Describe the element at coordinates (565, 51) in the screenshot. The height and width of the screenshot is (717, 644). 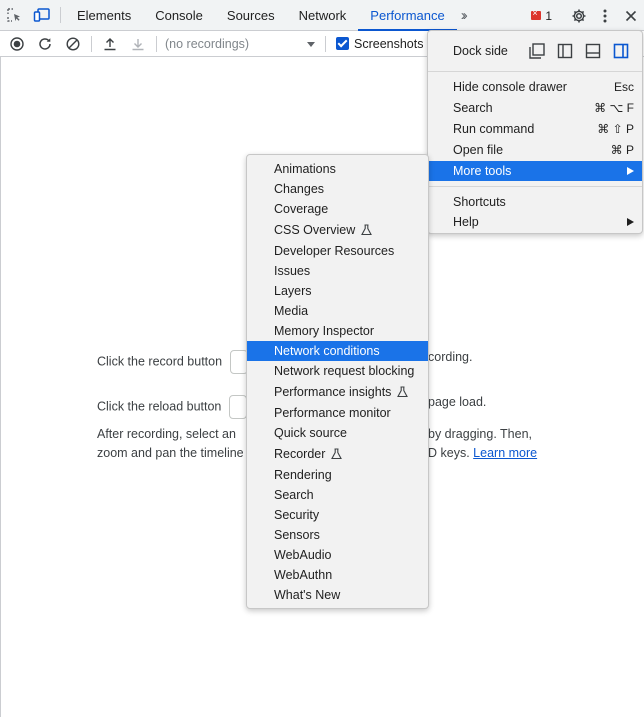
I see `dock-left-icon` at that location.